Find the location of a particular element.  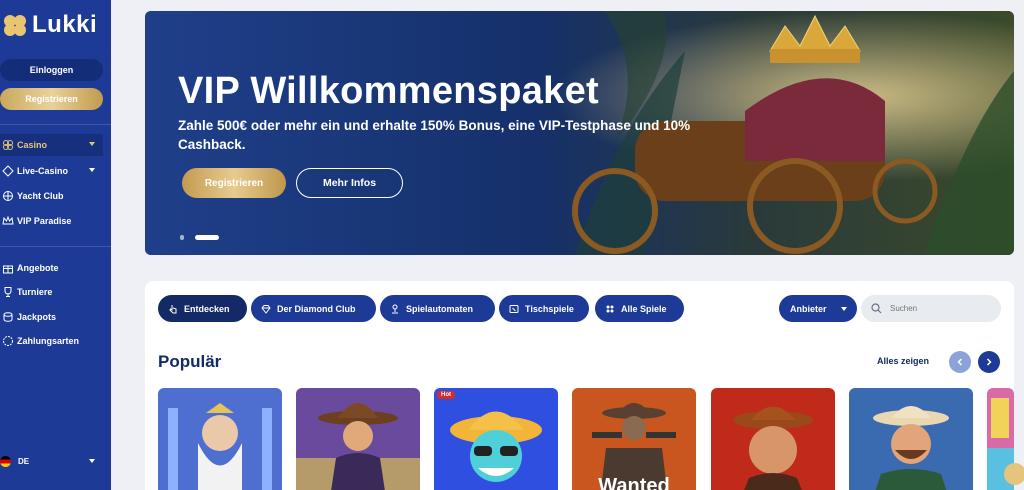

crown-icon is located at coordinates (8, 220).